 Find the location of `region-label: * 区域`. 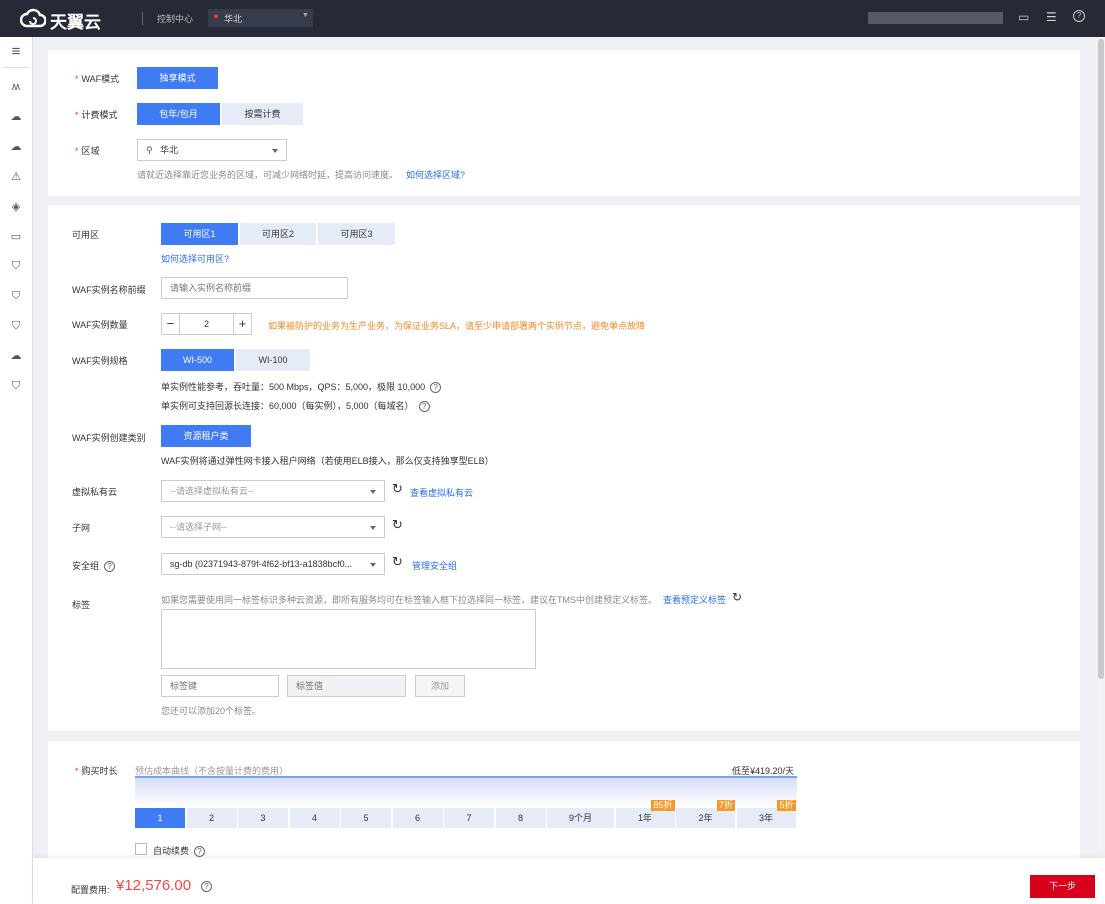

region-label: * 区域 is located at coordinates (87, 151).